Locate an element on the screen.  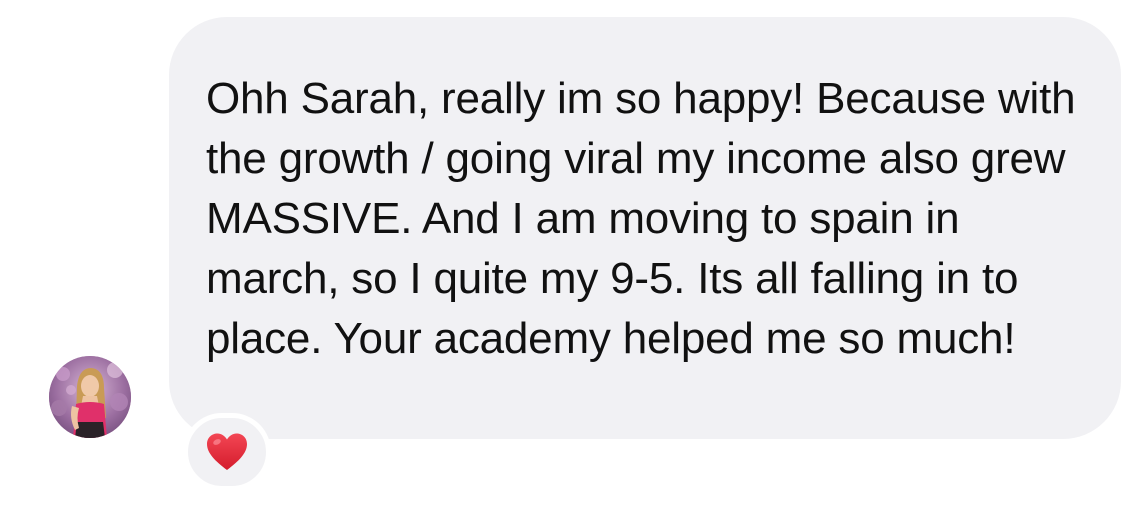
reaction-badge is located at coordinates (227, 452).